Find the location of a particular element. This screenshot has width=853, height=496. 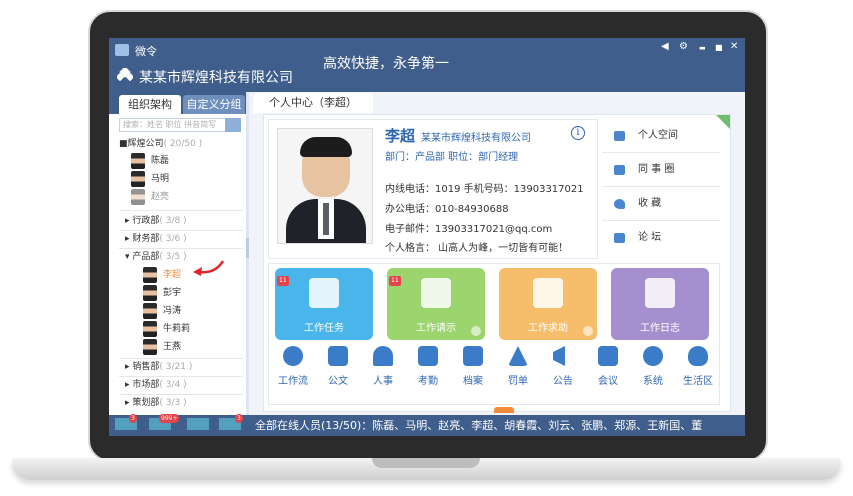

tab-org-structure: 组织架构 is located at coordinates (150, 104).